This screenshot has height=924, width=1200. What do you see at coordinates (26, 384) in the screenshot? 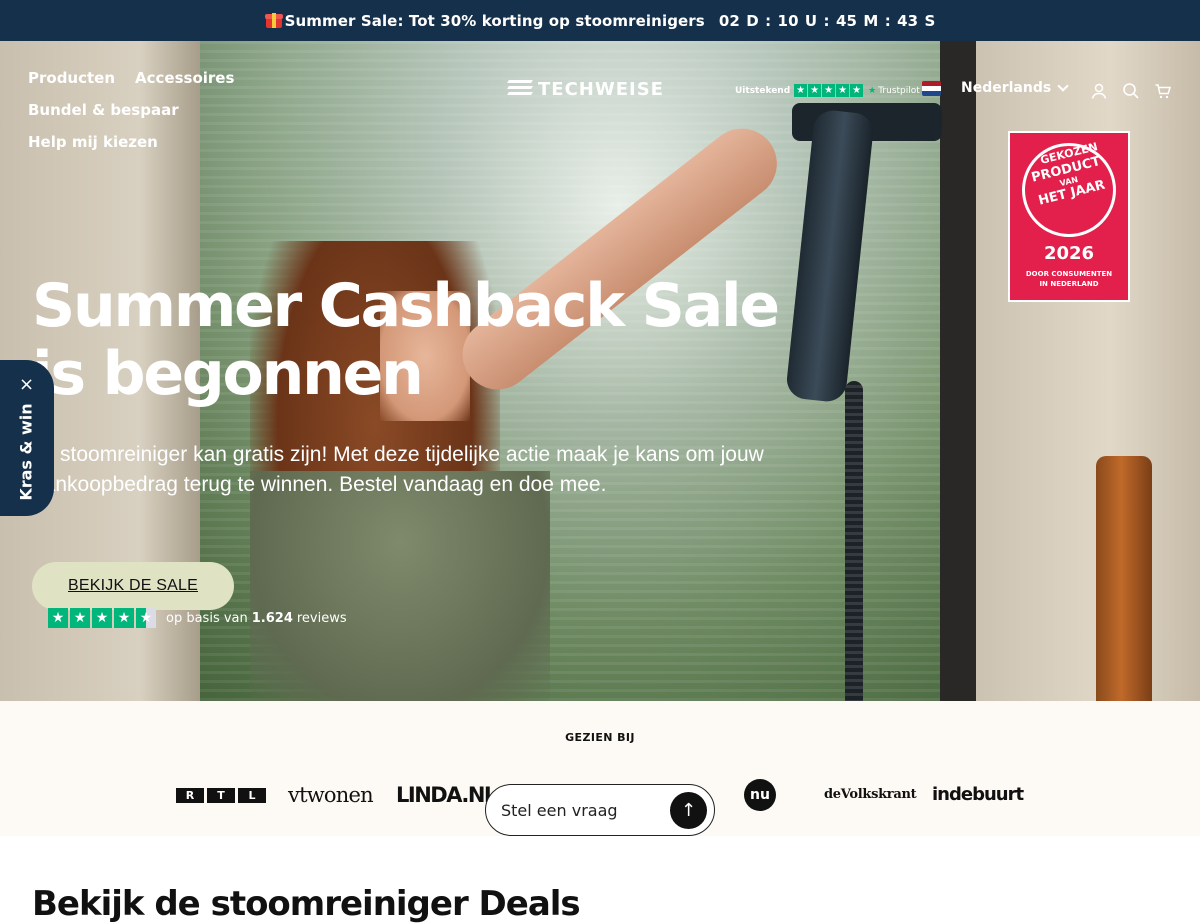
I see `close-icon: ×` at bounding box center [26, 384].